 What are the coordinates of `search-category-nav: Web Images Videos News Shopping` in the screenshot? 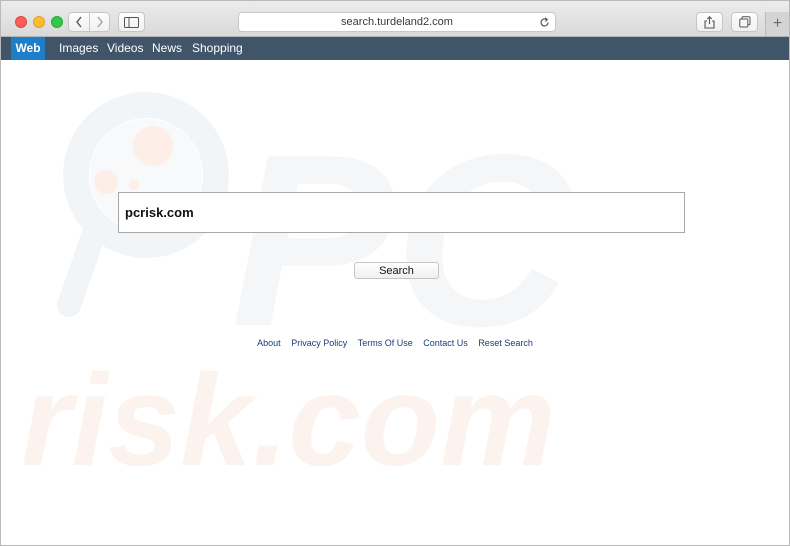 It's located at (395, 48).